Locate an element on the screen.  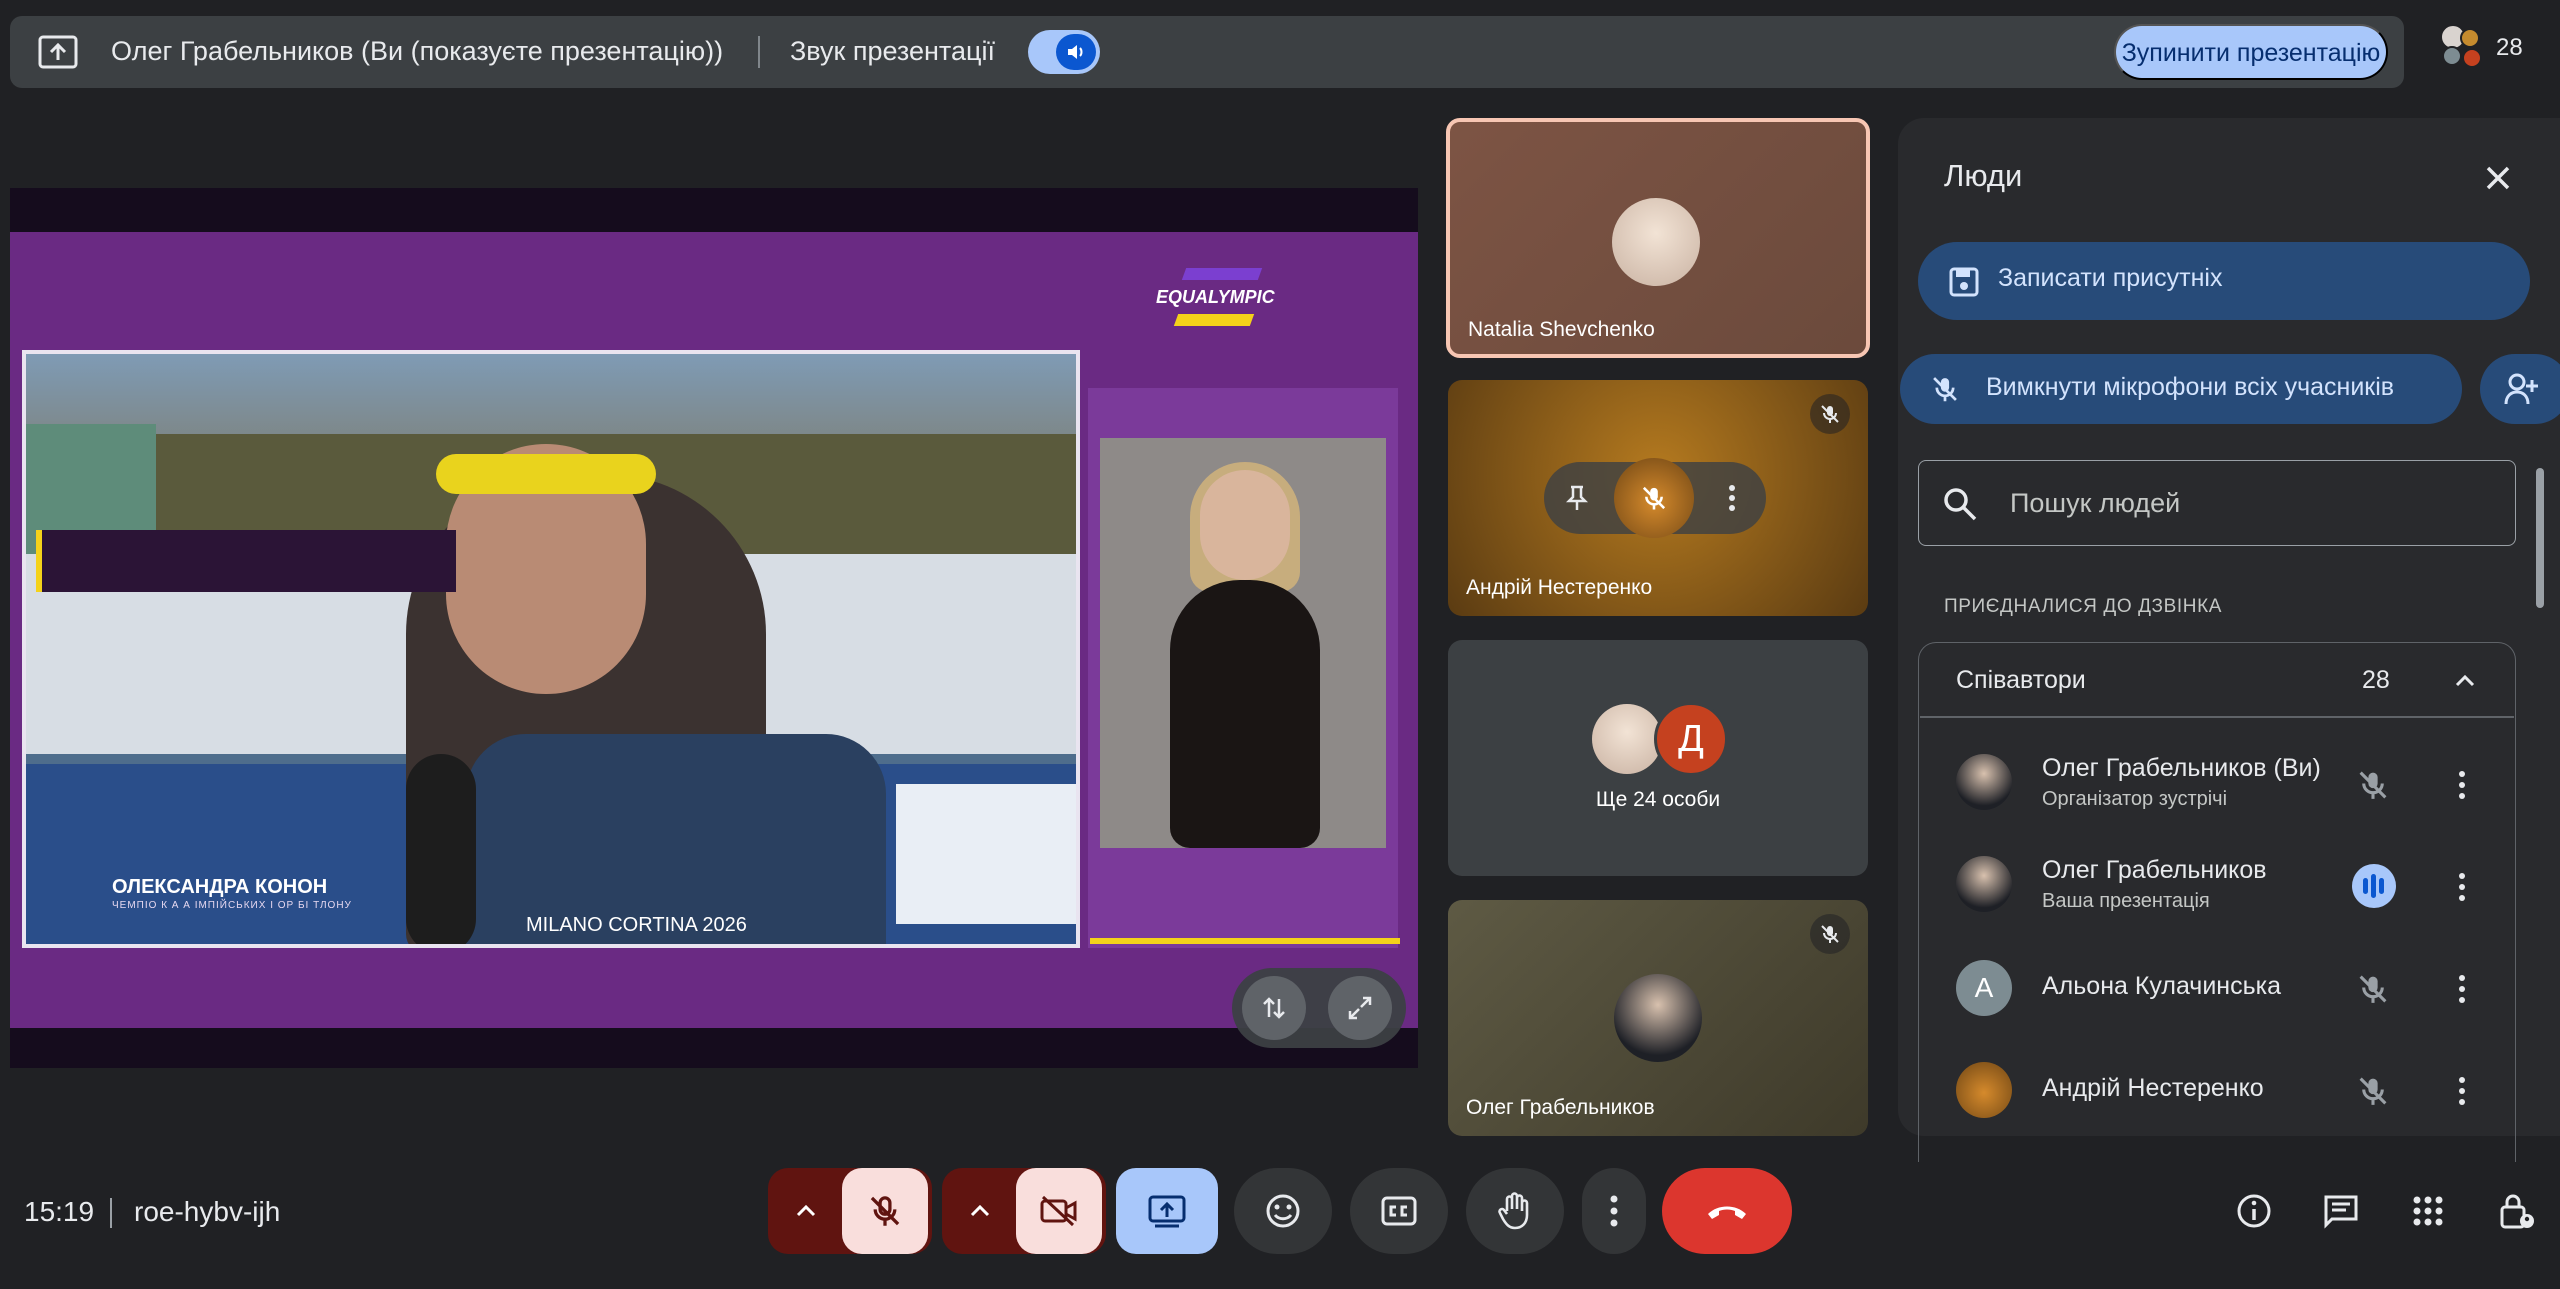
captions-button is located at coordinates (1399, 1211).